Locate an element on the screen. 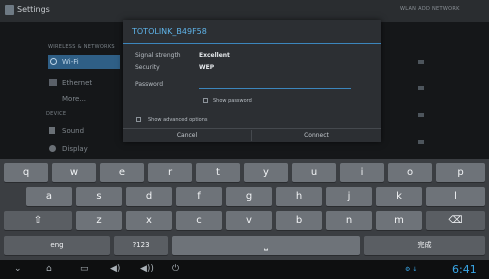  backspace-icon: ⌫ is located at coordinates (455, 220).